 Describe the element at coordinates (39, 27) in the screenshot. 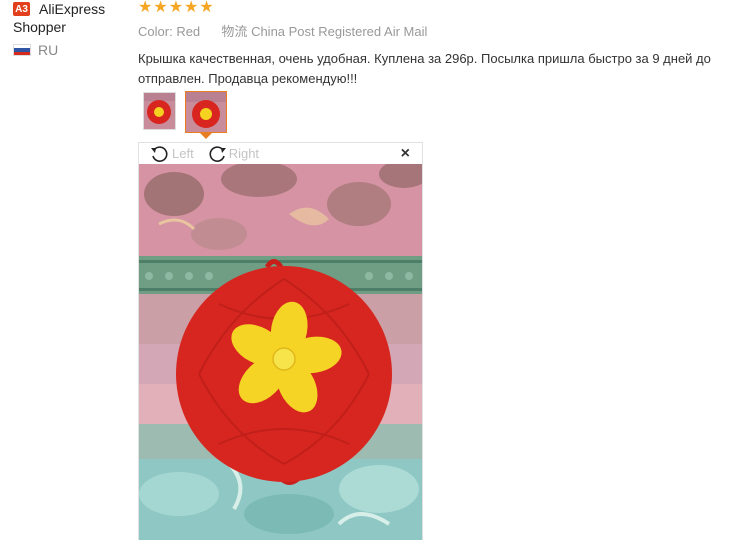

I see `reviewer-name-line2: Shopper` at that location.